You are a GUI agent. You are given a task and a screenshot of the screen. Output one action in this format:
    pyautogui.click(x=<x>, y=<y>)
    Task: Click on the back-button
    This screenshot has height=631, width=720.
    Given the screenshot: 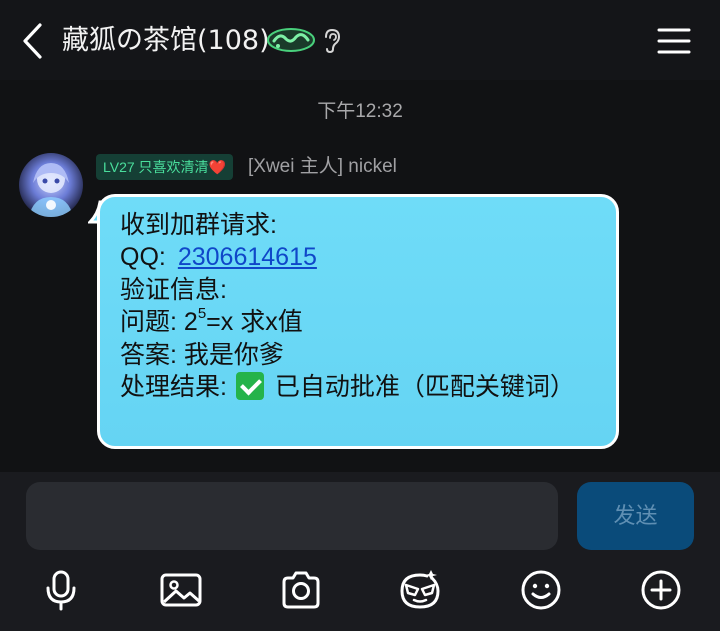 What is the action you would take?
    pyautogui.click(x=34, y=41)
    